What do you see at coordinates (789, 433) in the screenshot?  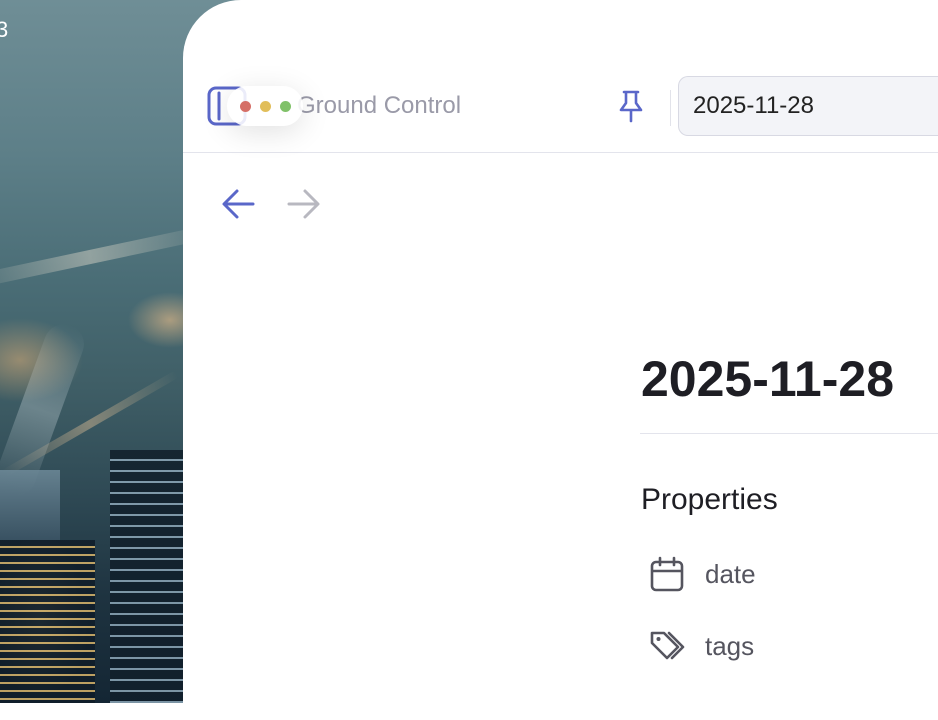 I see `title-divider` at bounding box center [789, 433].